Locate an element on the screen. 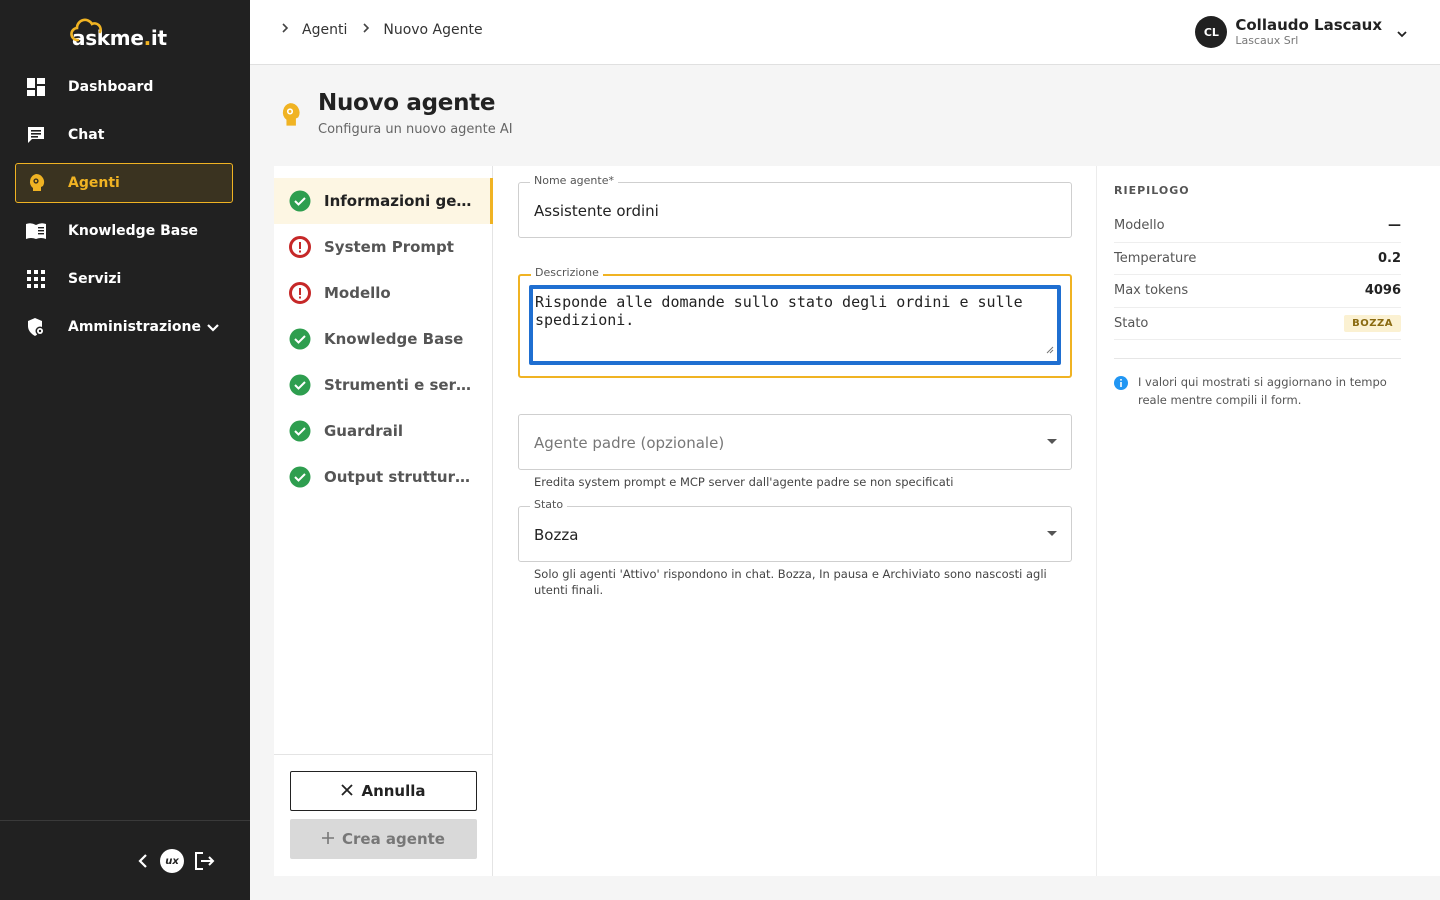 Image resolution: width=1440 pixels, height=900 pixels. state-select: Stato Bozza is located at coordinates (795, 530).